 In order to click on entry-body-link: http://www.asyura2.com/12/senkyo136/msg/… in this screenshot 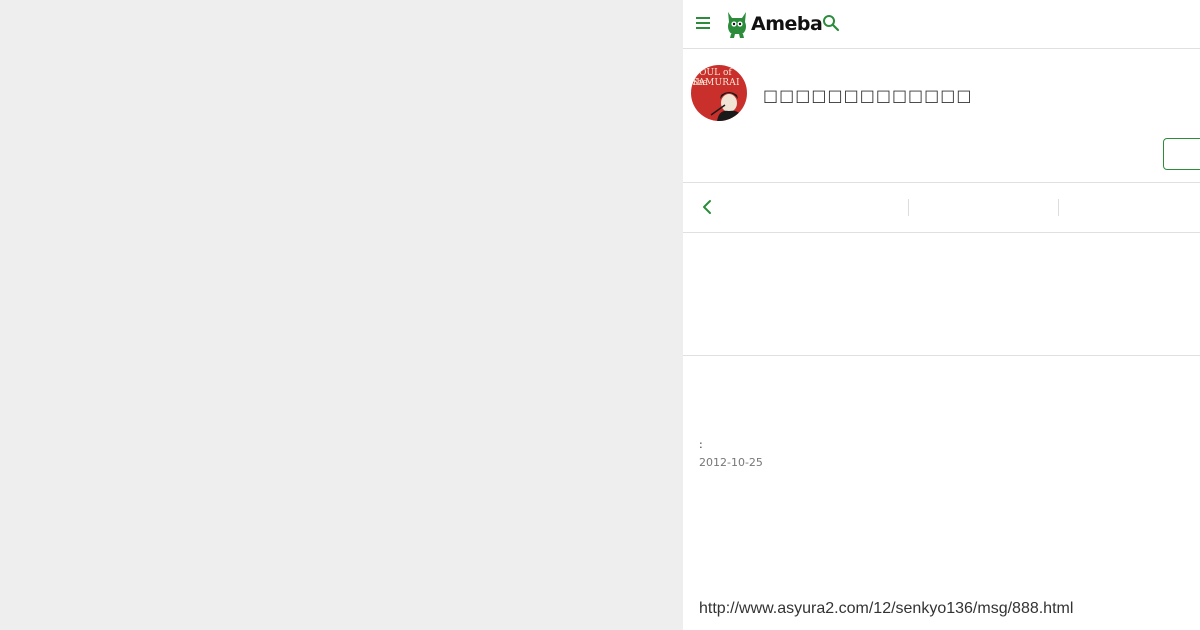, I will do `click(886, 609)`.